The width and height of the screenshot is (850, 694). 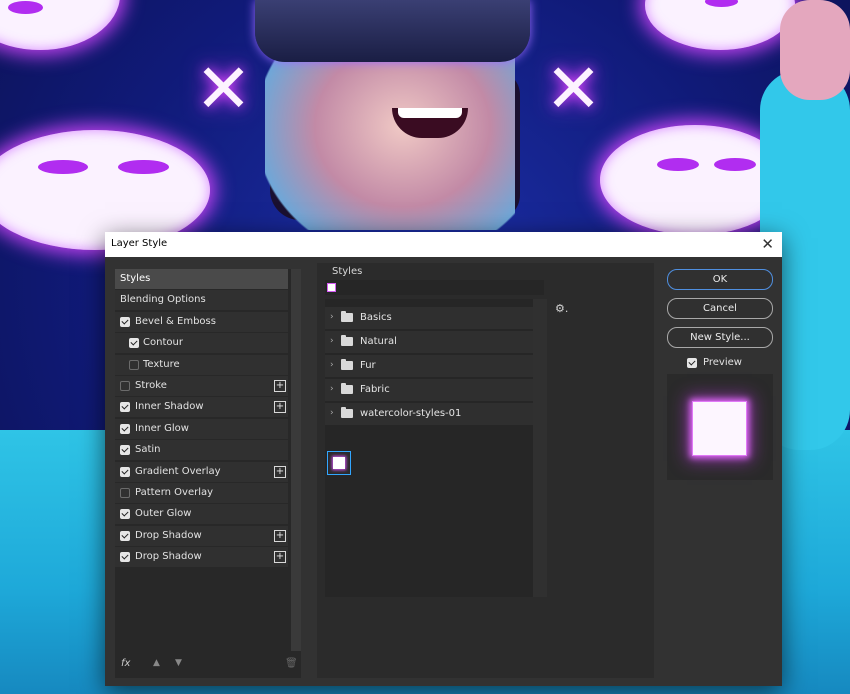 What do you see at coordinates (375, 389) in the screenshot?
I see `folder-label: Fabric` at bounding box center [375, 389].